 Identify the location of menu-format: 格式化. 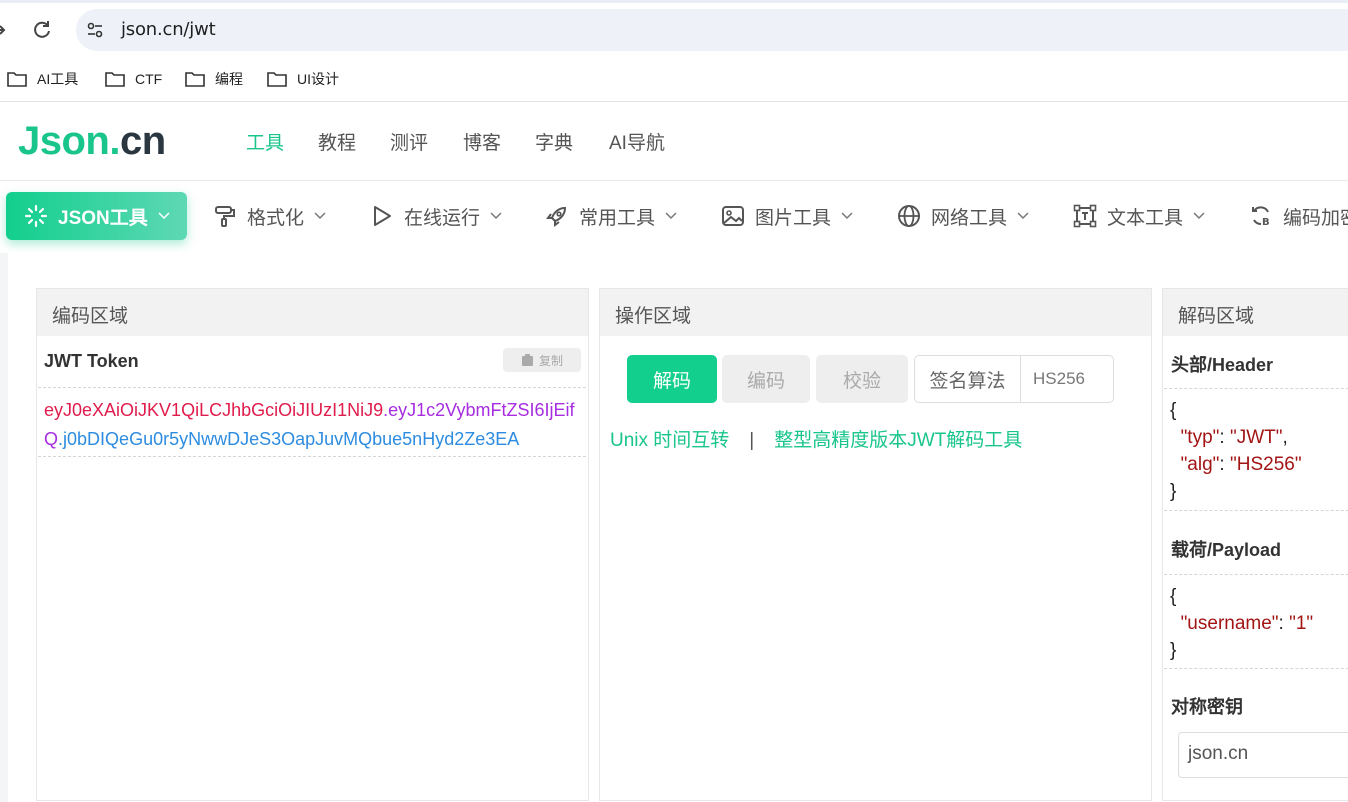
(269, 216).